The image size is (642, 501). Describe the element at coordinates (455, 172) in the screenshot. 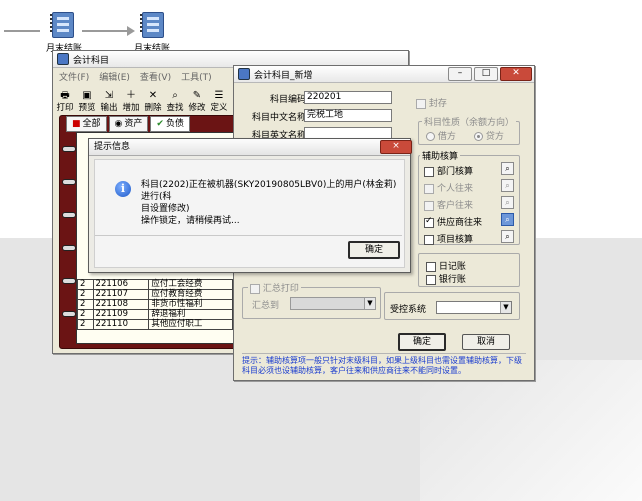

I see `aux-label: 部门核算` at that location.